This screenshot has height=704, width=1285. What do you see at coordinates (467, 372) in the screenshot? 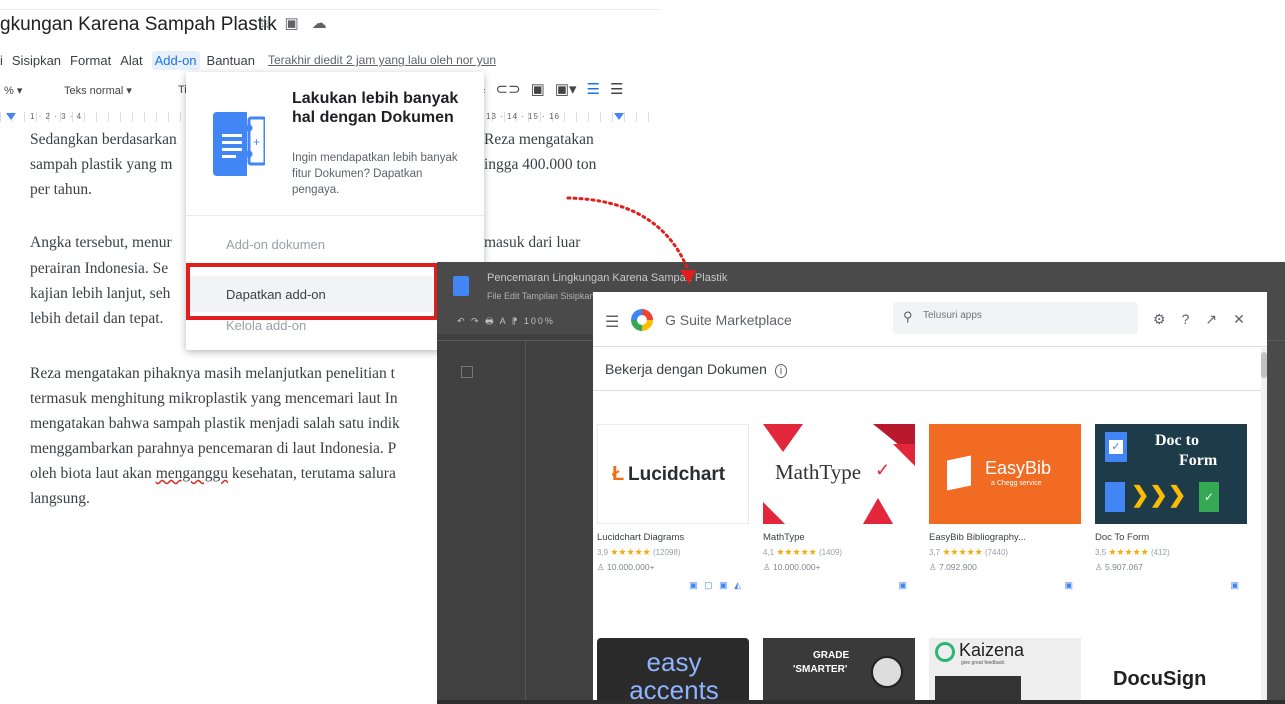
I see `overlay-outline-icon` at bounding box center [467, 372].